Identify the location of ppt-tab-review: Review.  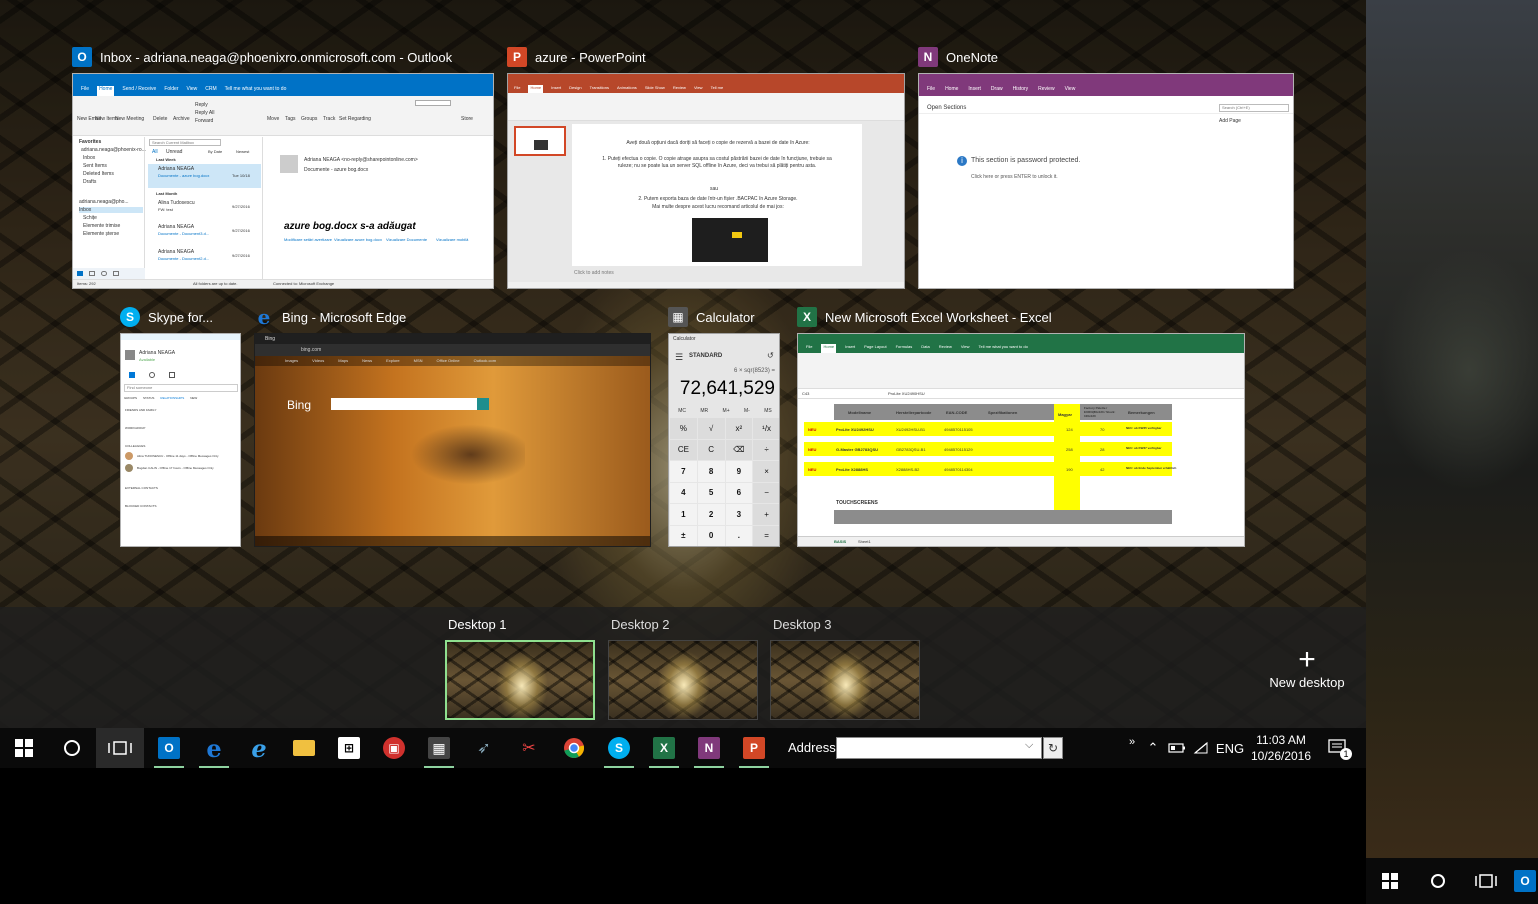
(679, 89).